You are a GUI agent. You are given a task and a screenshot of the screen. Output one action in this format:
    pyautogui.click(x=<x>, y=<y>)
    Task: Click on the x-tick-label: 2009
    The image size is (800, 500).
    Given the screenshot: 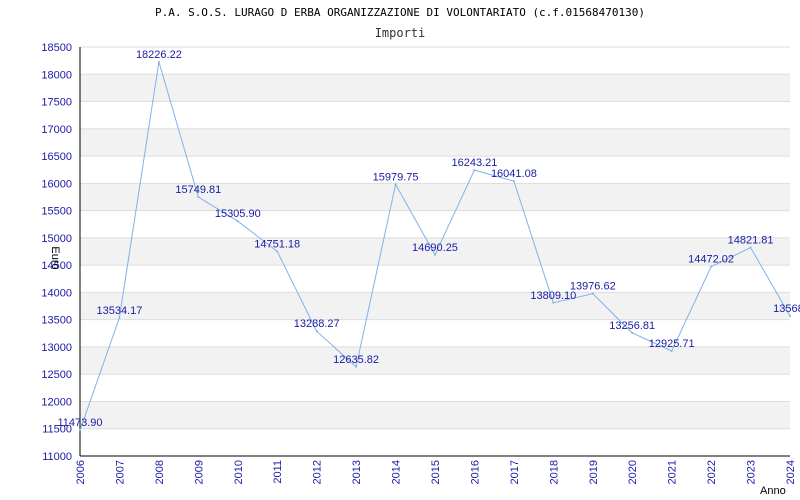 What is the action you would take?
    pyautogui.click(x=199, y=472)
    